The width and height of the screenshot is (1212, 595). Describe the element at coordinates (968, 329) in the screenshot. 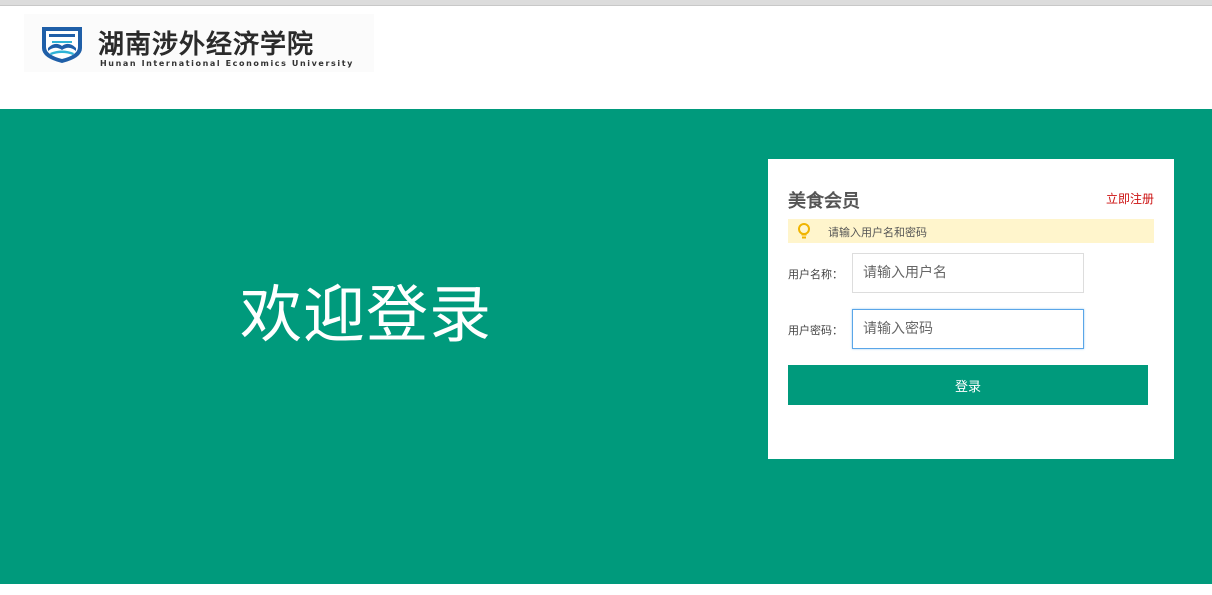

I see `password-input` at that location.